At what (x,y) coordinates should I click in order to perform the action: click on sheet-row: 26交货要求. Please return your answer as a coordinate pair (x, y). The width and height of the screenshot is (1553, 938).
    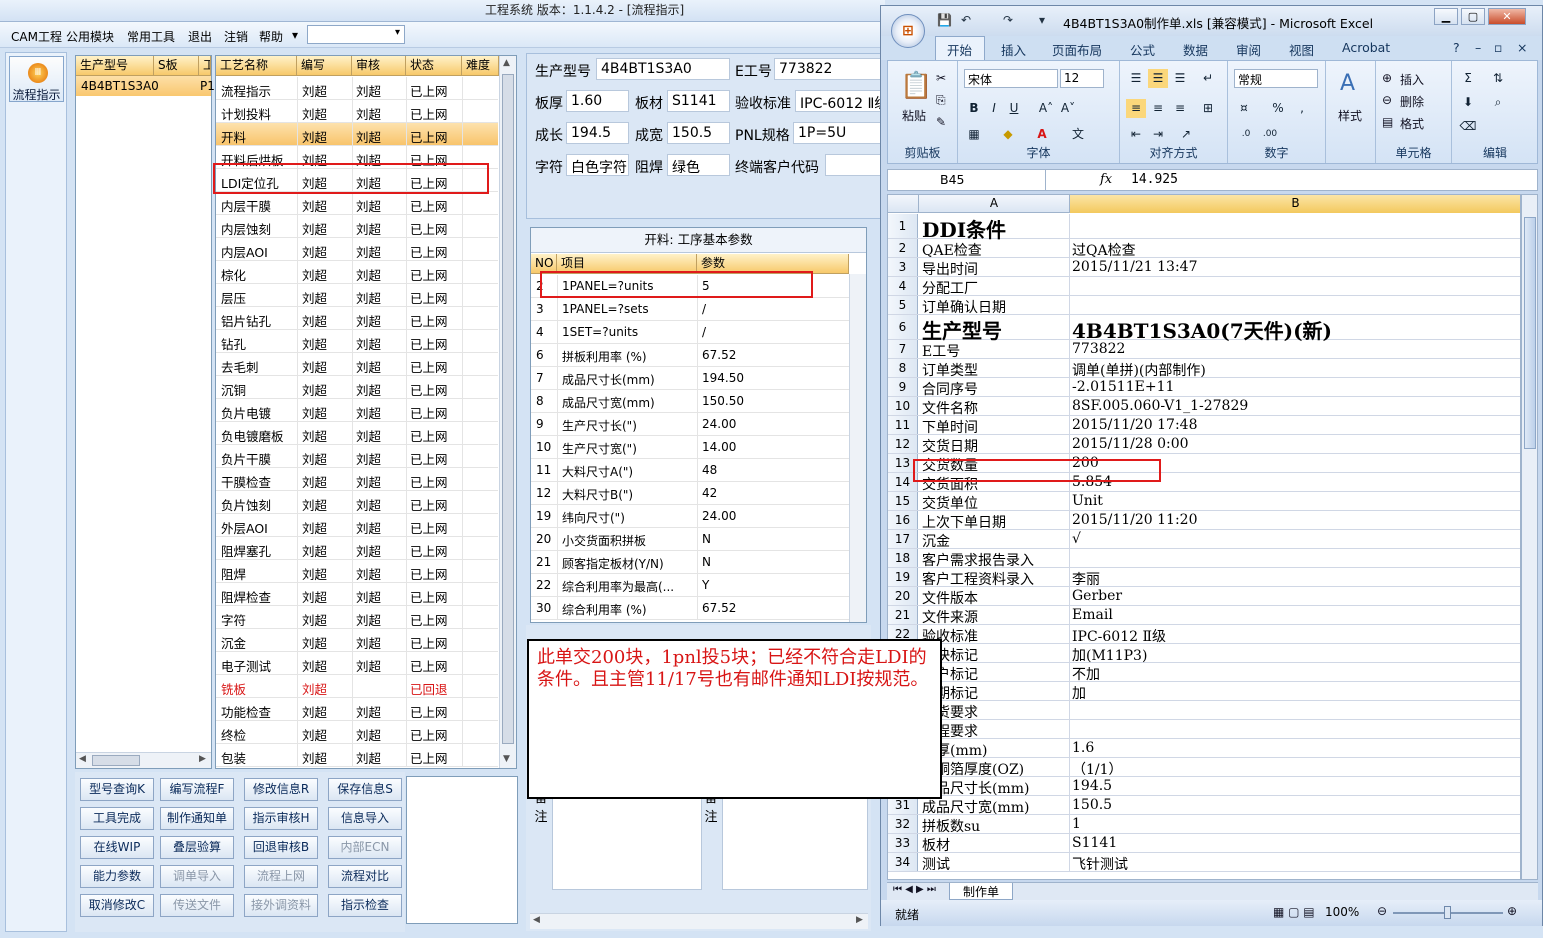
    Looking at the image, I should click on (1204, 711).